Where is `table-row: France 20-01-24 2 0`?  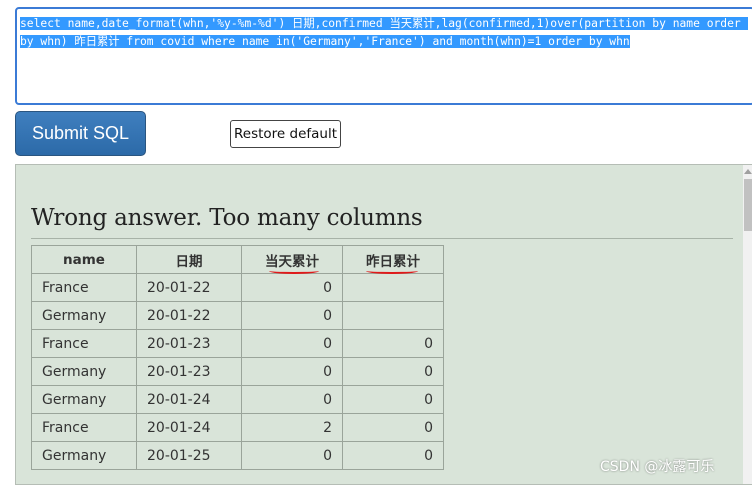 table-row: France 20-01-24 2 0 is located at coordinates (237, 427).